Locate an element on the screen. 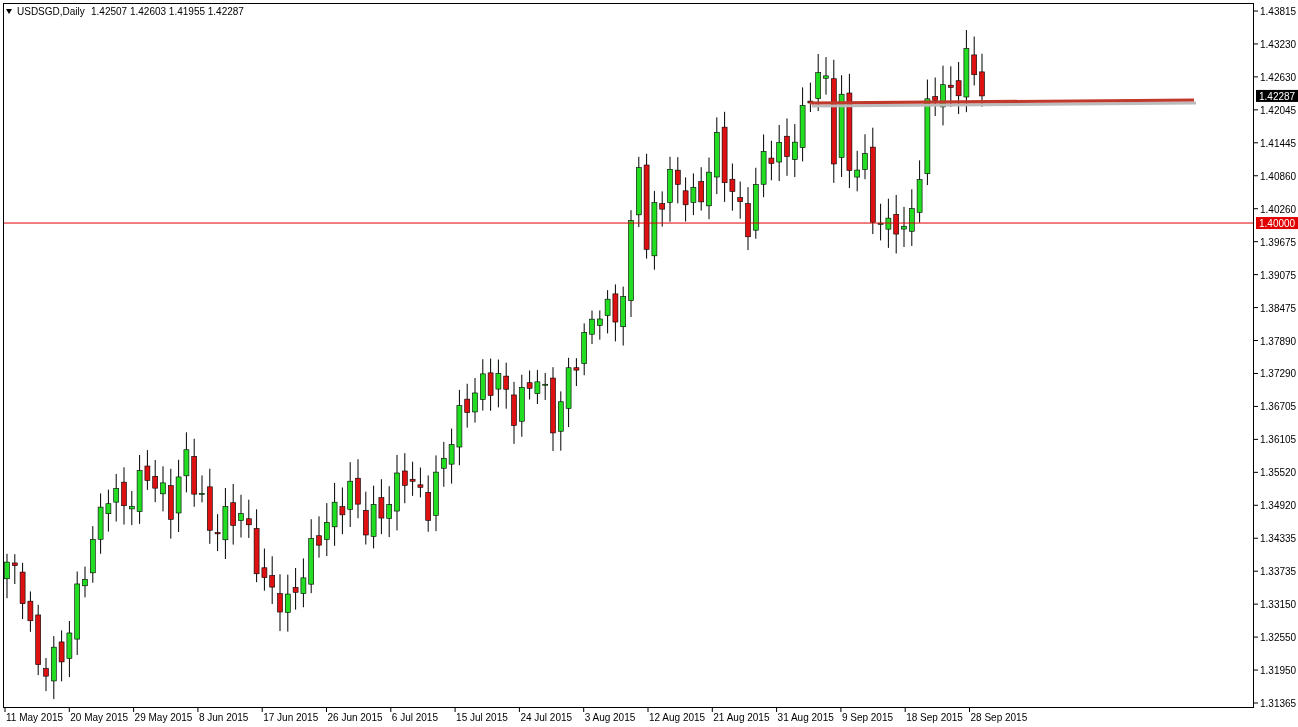 Image resolution: width=1298 pixels, height=727 pixels. date-tick-label: 8 Jun 2015 is located at coordinates (223, 717).